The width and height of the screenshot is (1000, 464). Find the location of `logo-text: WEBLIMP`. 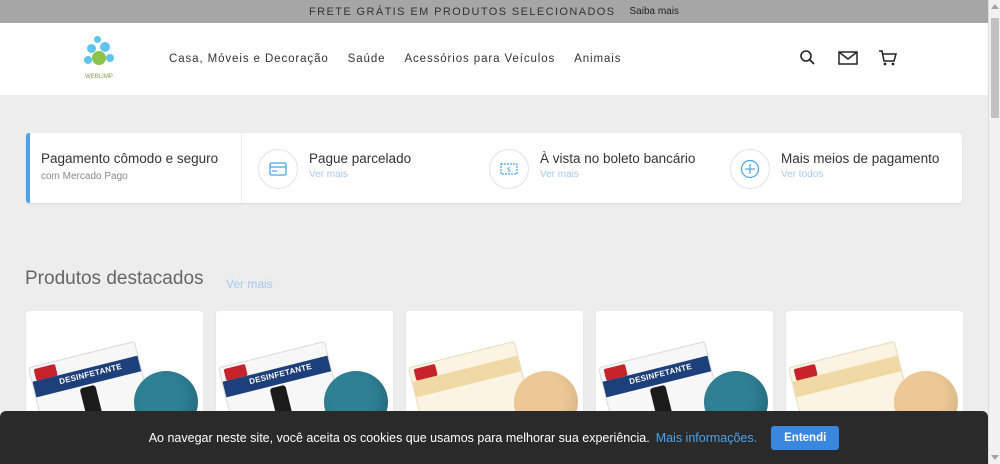

logo-text: WEBLIMP is located at coordinates (99, 77).